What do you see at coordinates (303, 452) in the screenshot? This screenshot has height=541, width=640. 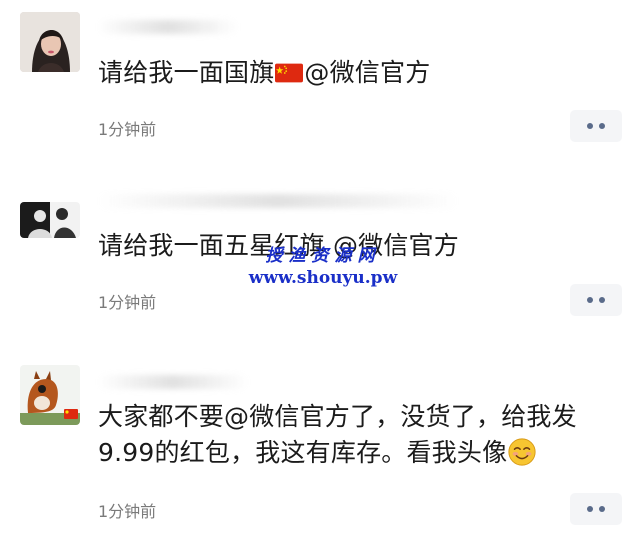 I see `comment-text-part: 9.99的红包，我这有库存。看我头像` at bounding box center [303, 452].